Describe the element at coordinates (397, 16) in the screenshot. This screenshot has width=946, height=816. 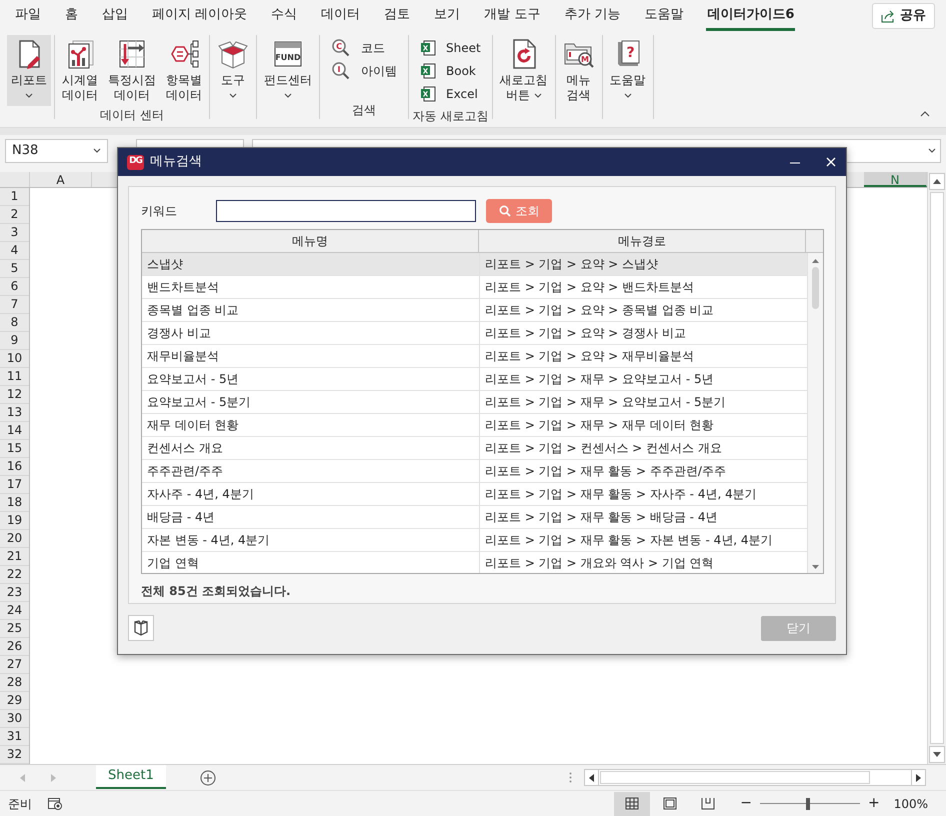
I see `ribbon-tab: 검토` at that location.